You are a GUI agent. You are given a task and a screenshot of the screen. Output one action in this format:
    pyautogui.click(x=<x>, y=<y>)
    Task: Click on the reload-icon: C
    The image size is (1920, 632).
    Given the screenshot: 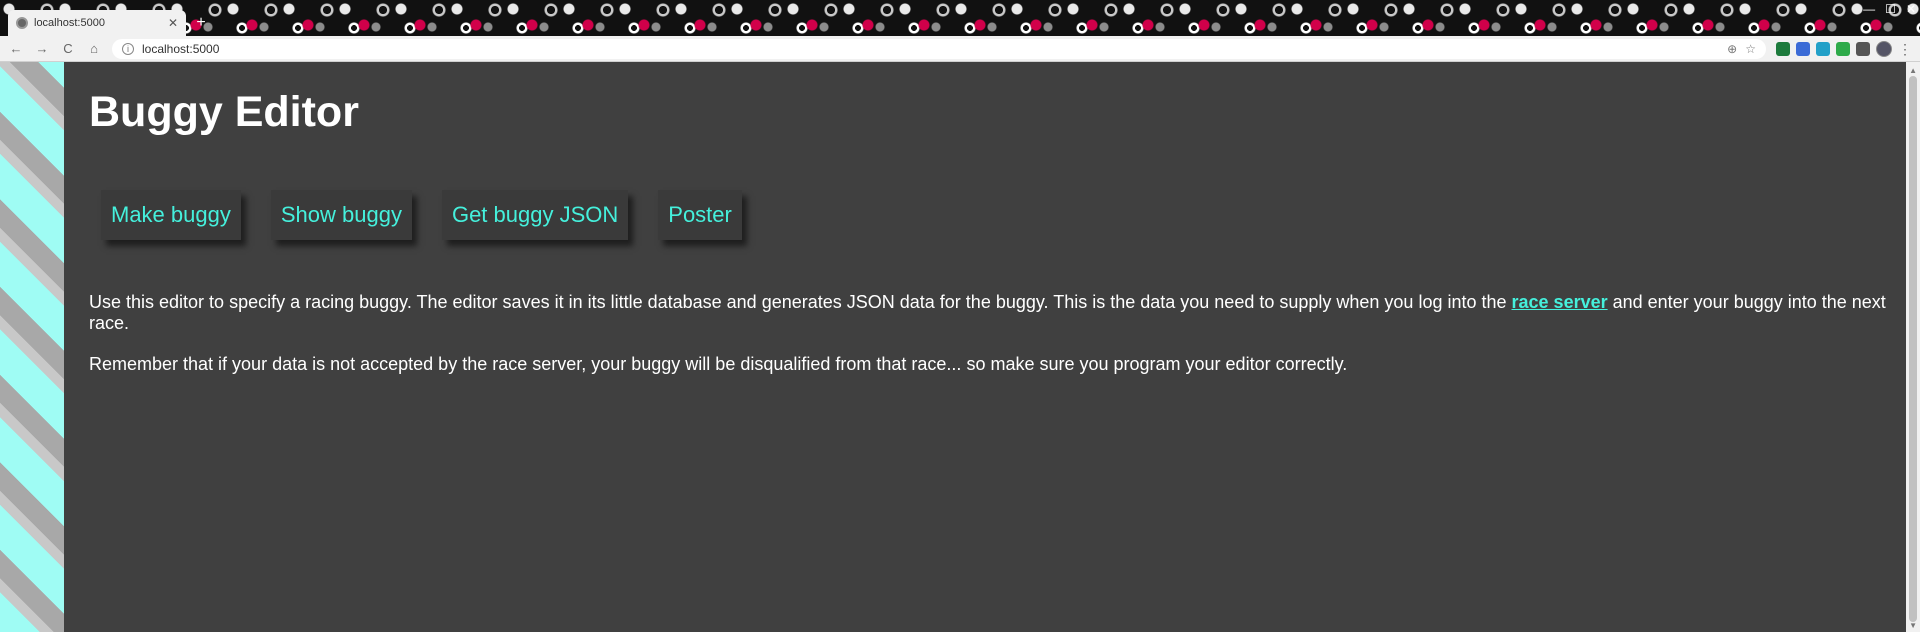 What is the action you would take?
    pyautogui.click(x=68, y=49)
    